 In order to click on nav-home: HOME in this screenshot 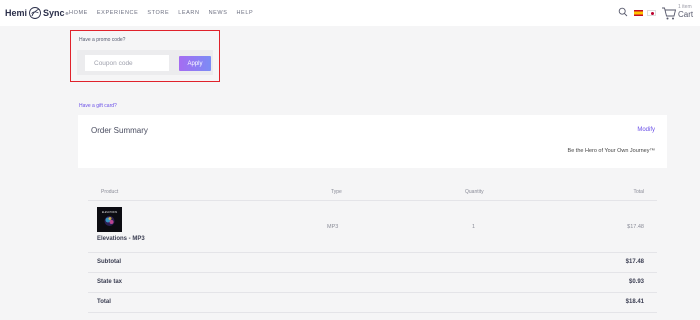, I will do `click(78, 13)`.